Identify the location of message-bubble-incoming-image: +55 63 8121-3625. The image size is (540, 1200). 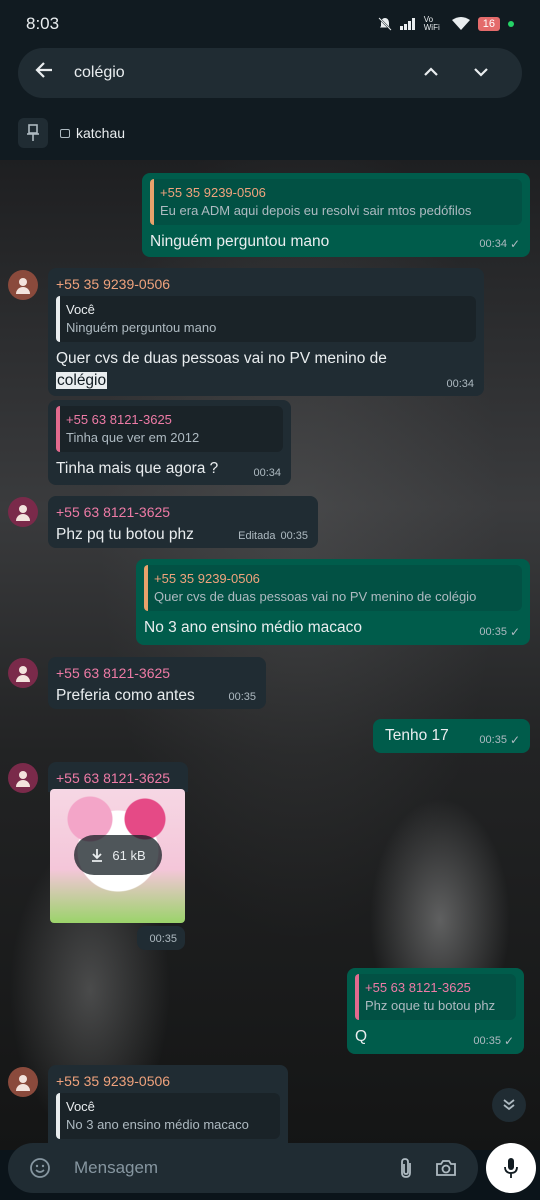
(118, 777).